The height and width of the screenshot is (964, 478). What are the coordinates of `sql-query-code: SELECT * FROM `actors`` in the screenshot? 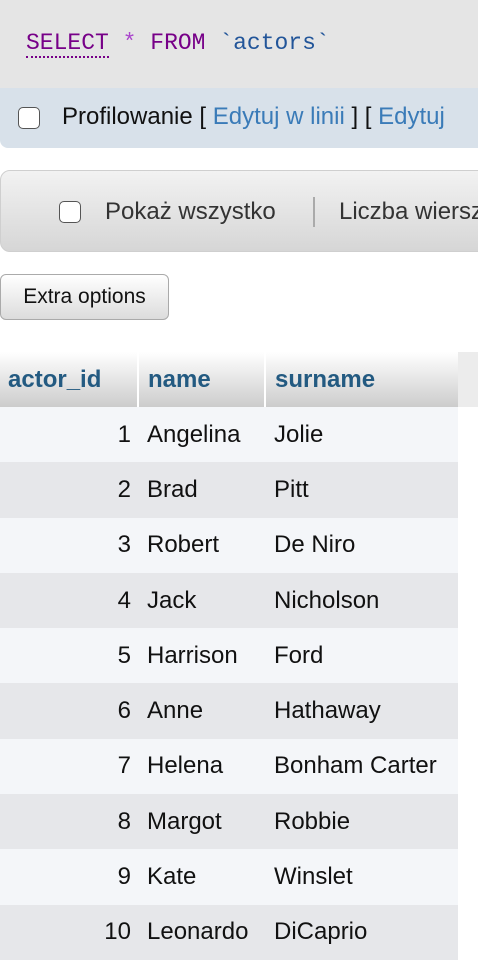 It's located at (178, 44).